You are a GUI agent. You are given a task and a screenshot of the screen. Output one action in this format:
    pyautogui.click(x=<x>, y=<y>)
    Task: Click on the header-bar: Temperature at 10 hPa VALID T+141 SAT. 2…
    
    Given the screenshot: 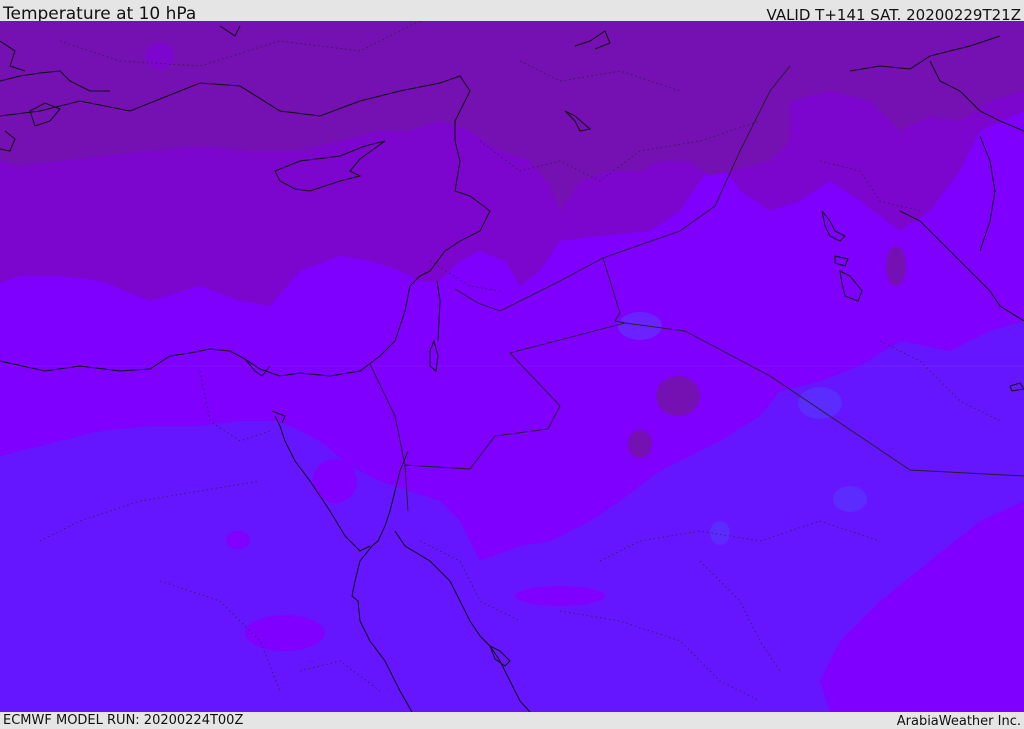 What is the action you would take?
    pyautogui.click(x=512, y=12)
    